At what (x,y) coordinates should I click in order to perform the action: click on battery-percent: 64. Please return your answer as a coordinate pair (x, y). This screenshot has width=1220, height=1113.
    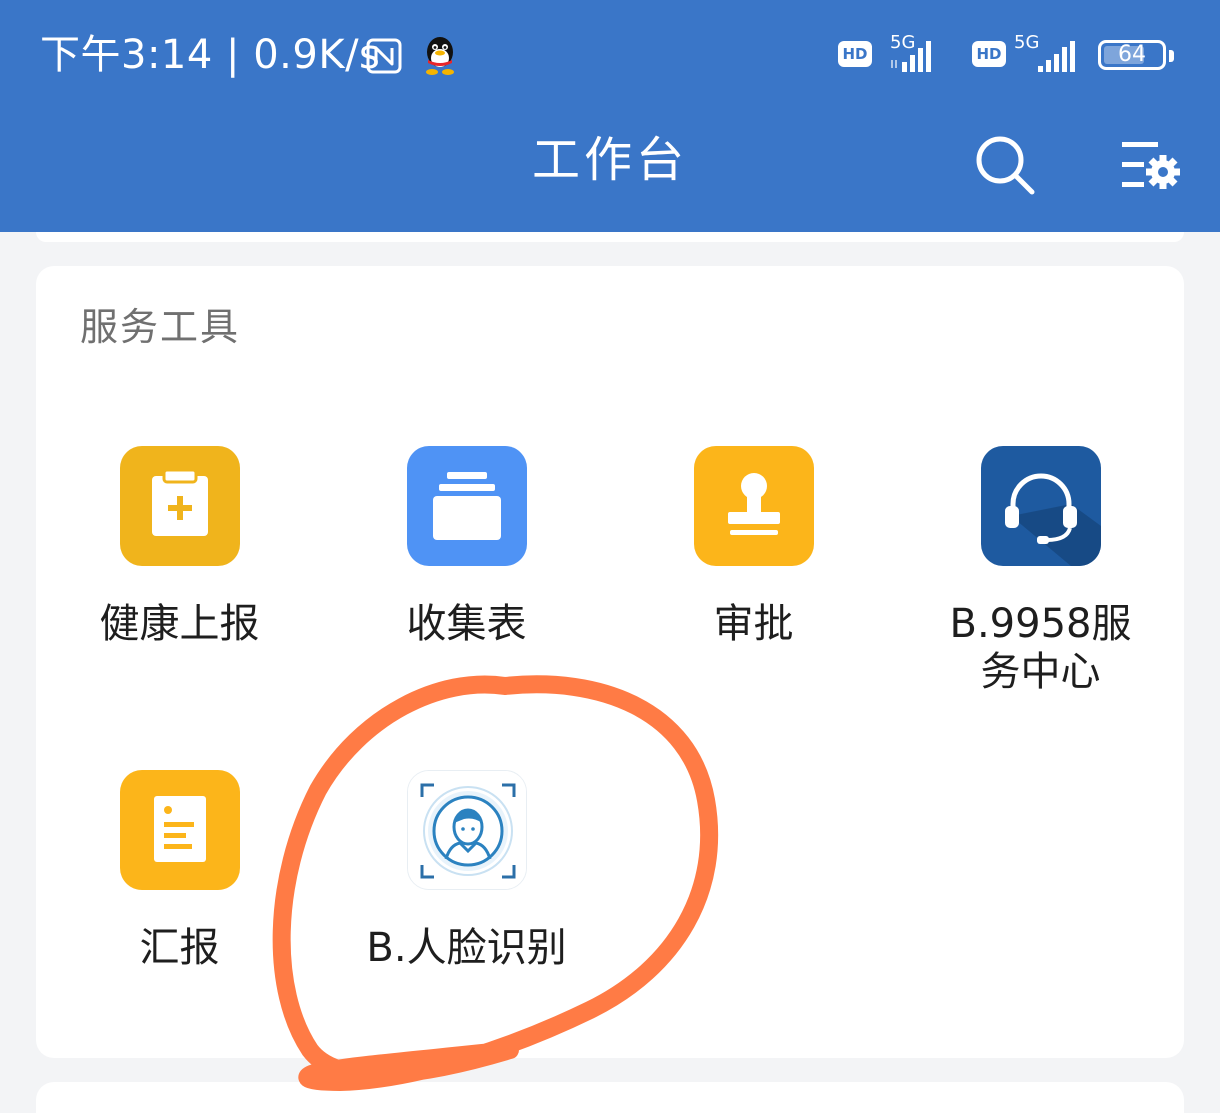
    Looking at the image, I should click on (1132, 54).